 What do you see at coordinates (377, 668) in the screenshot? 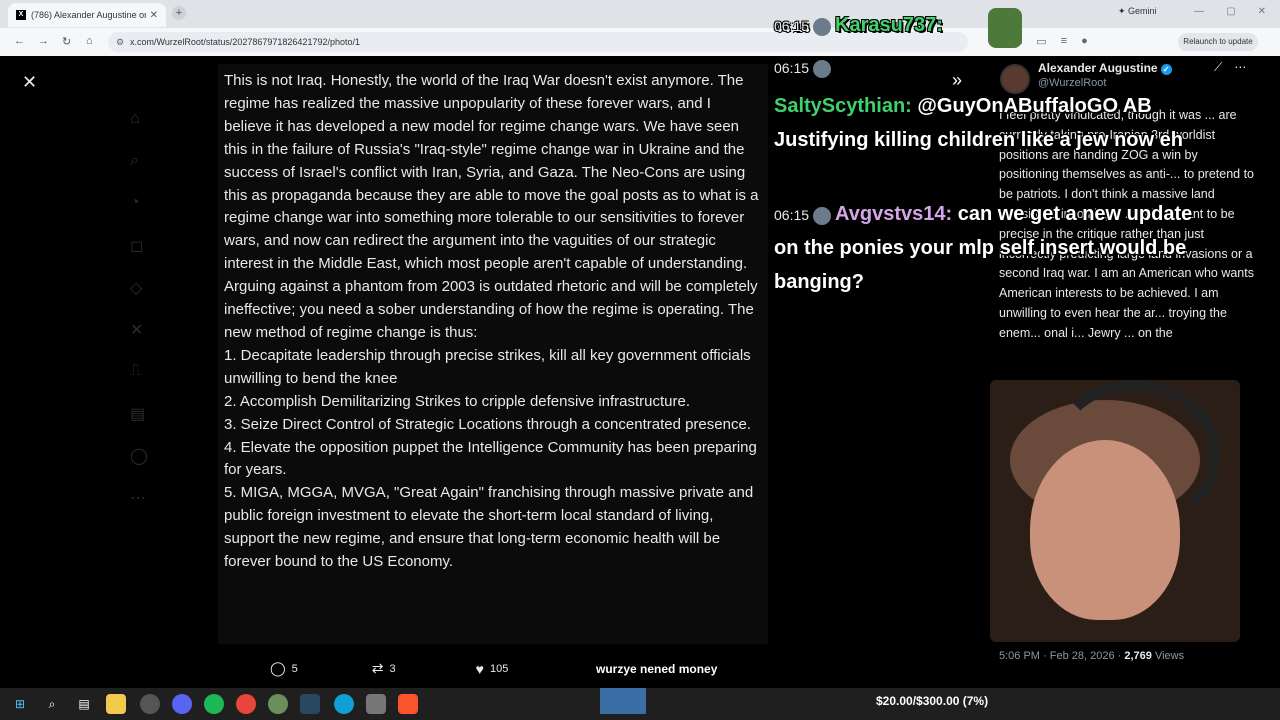
I see `repost-icon: ⇄` at bounding box center [377, 668].